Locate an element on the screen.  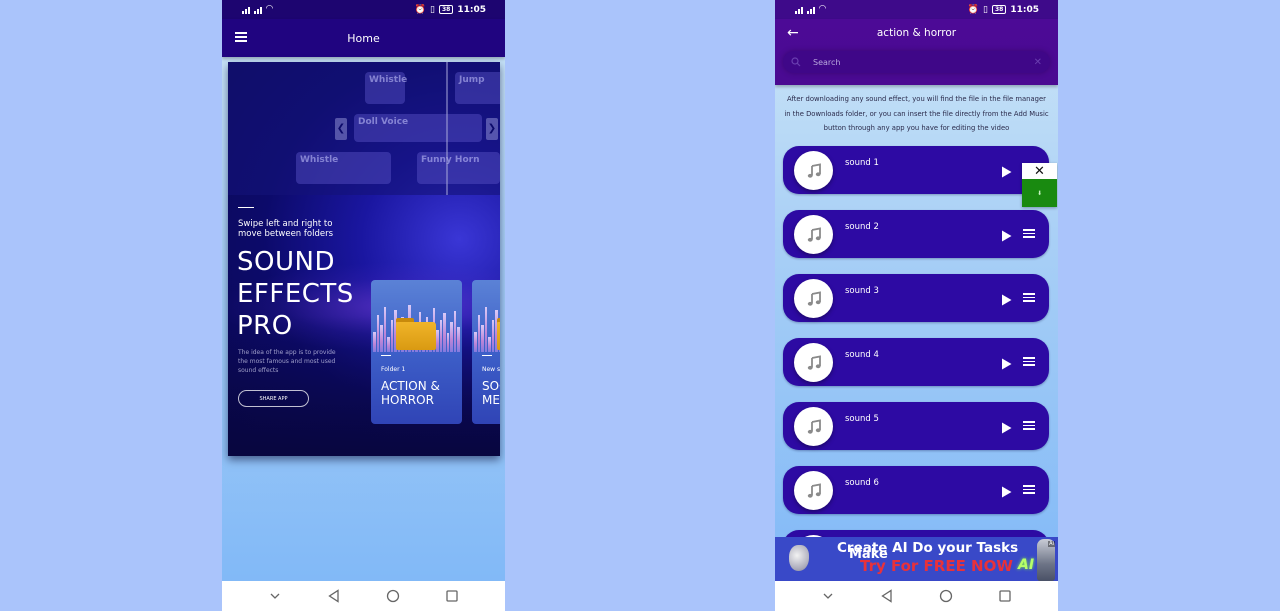
home-appbar: Home is located at coordinates (363, 38).